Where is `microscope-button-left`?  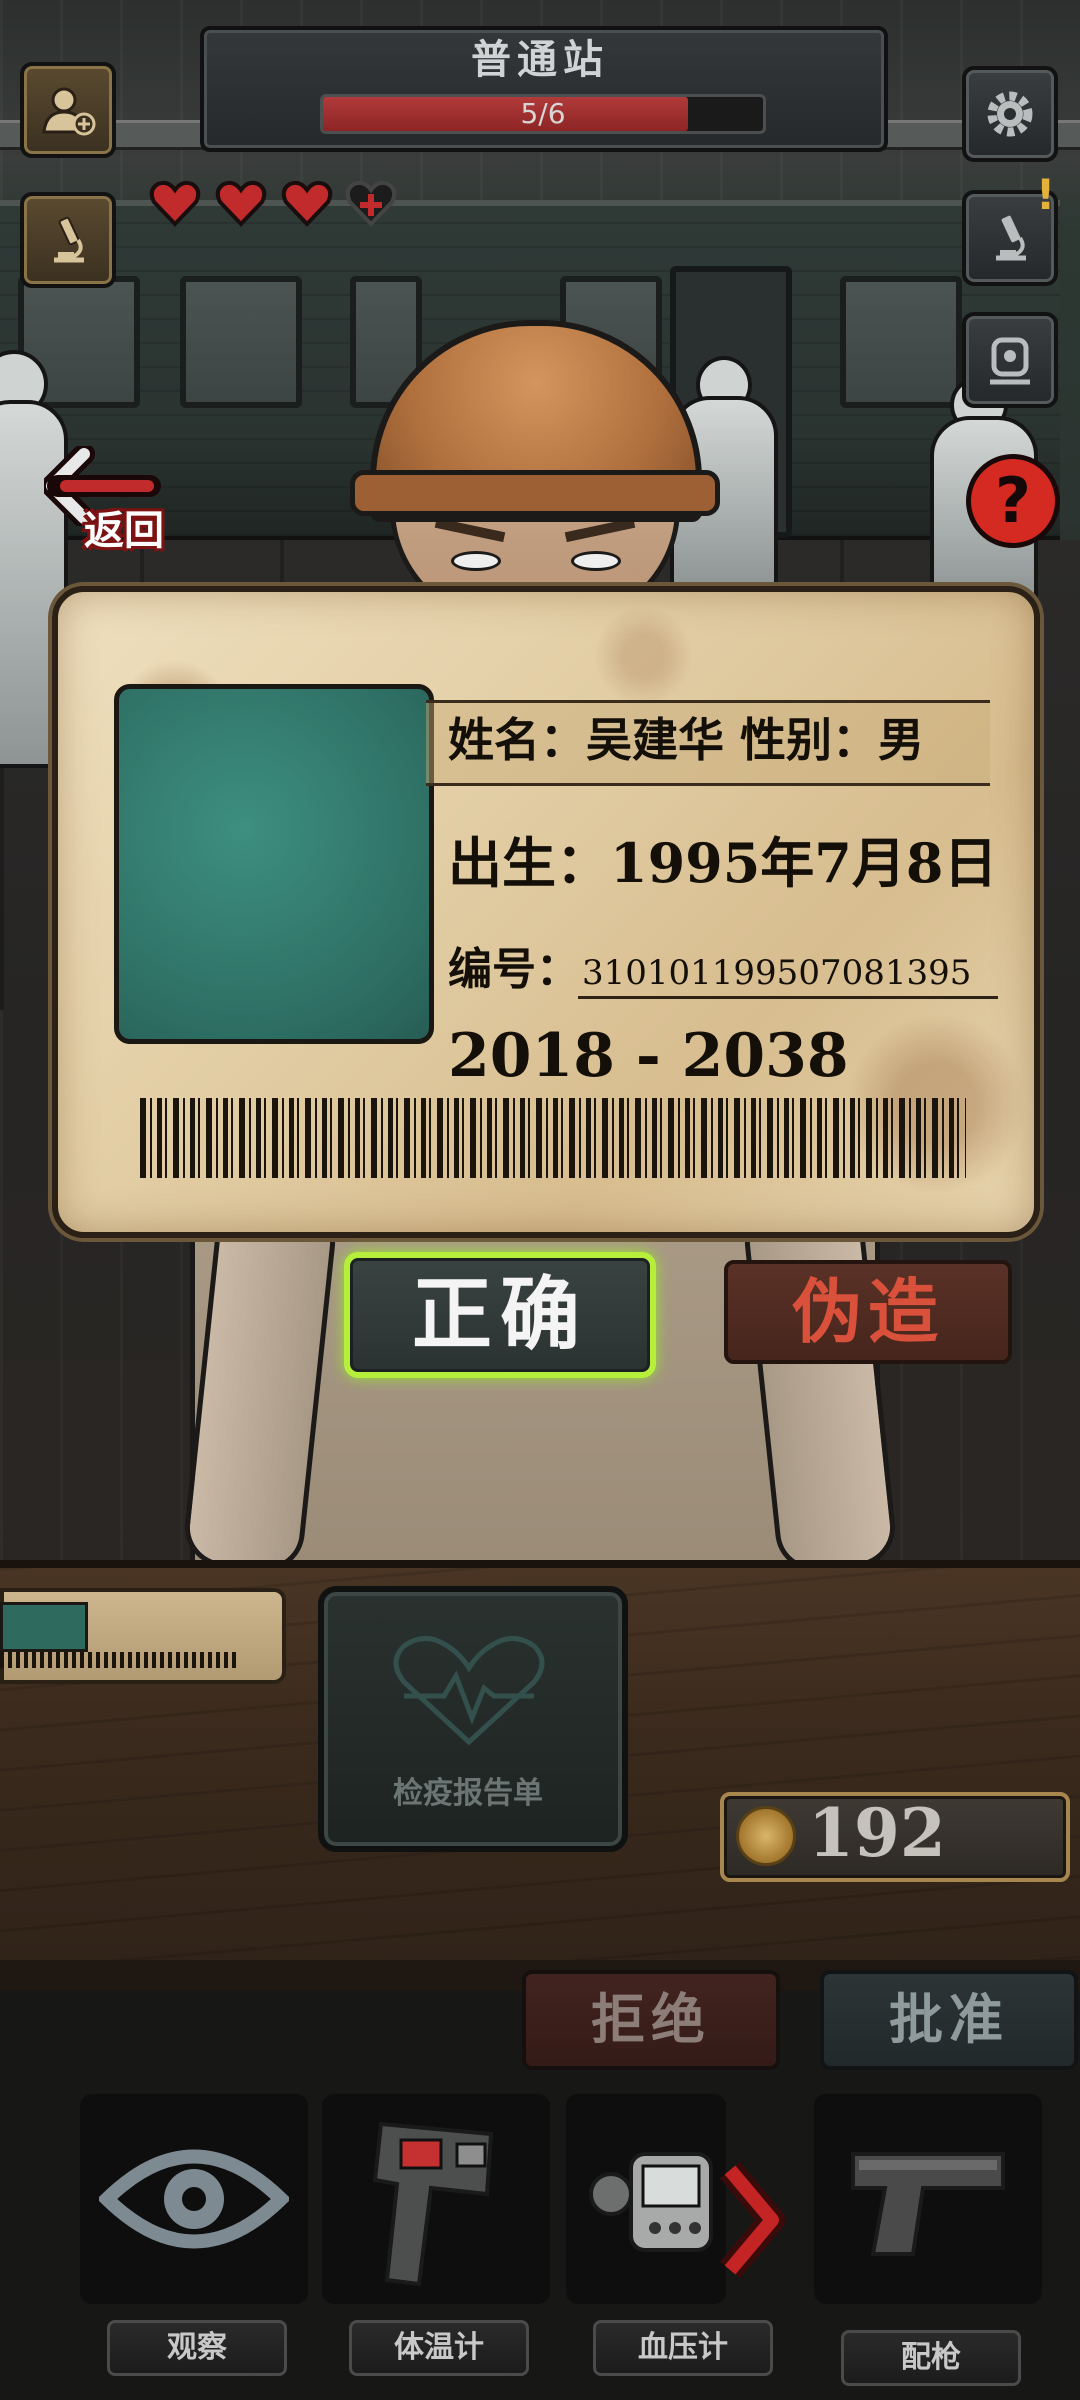 microscope-button-left is located at coordinates (68, 240).